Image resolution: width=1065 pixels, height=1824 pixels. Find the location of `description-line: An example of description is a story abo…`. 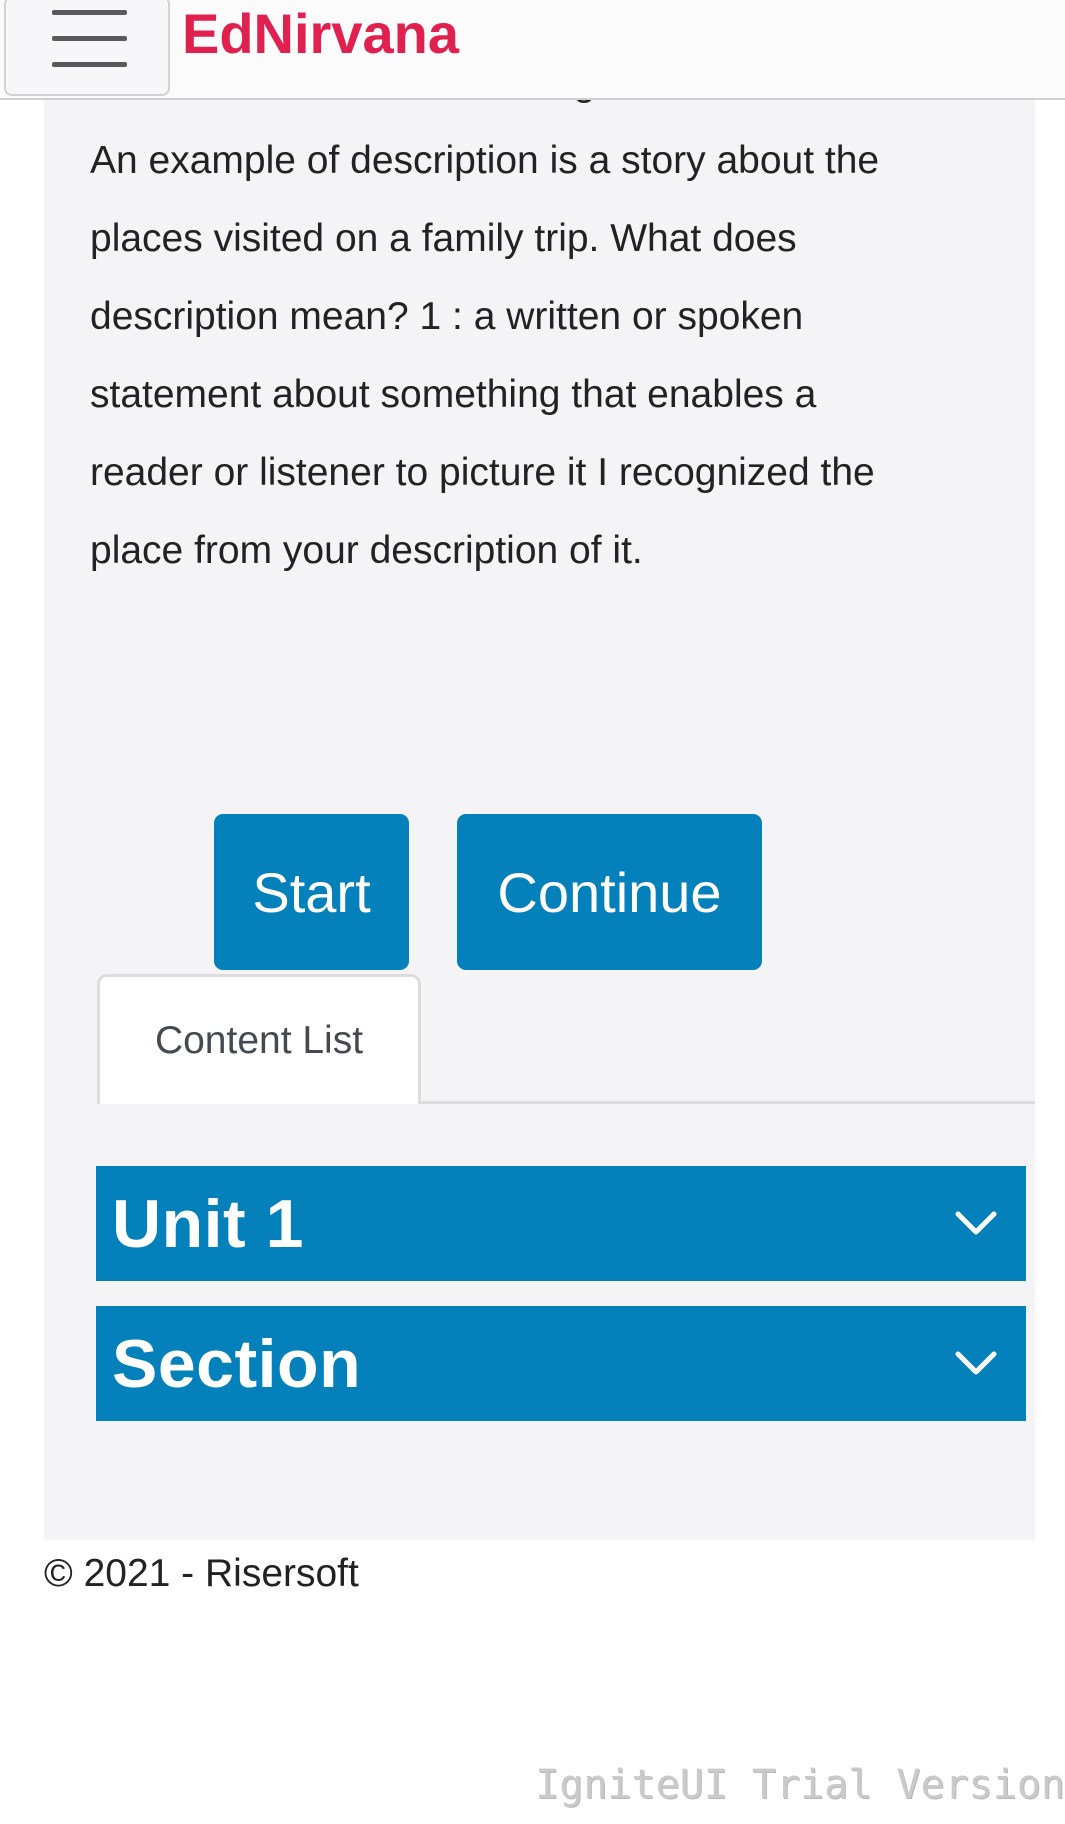

description-line: An example of description is a story abo… is located at coordinates (485, 160).